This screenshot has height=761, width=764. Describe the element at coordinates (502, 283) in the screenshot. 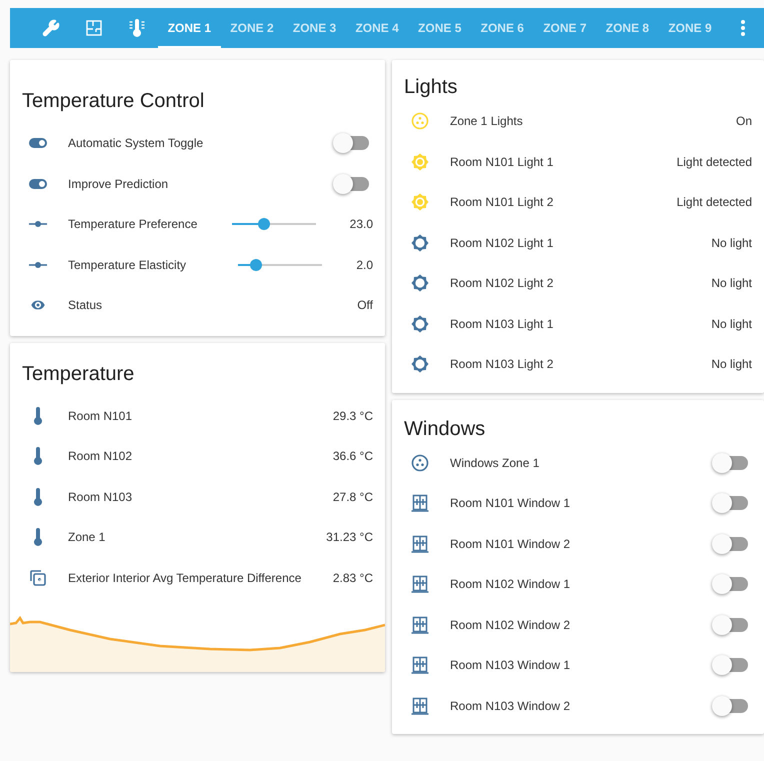

I see `entity-name: Room N102 Light 2` at that location.